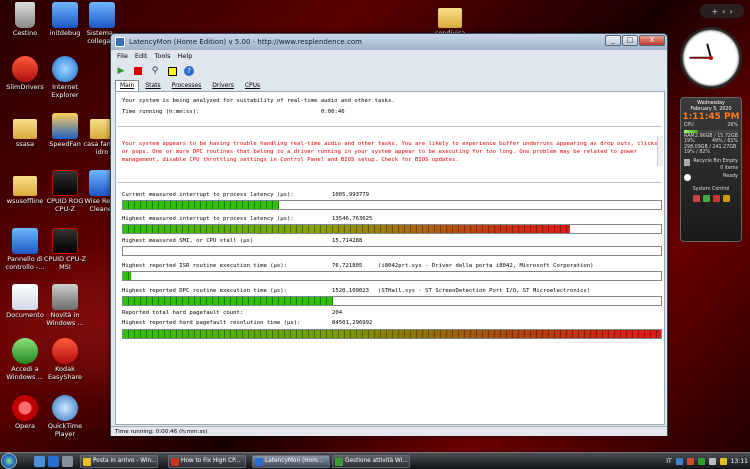  I want to click on sleep-icon, so click(726, 198).